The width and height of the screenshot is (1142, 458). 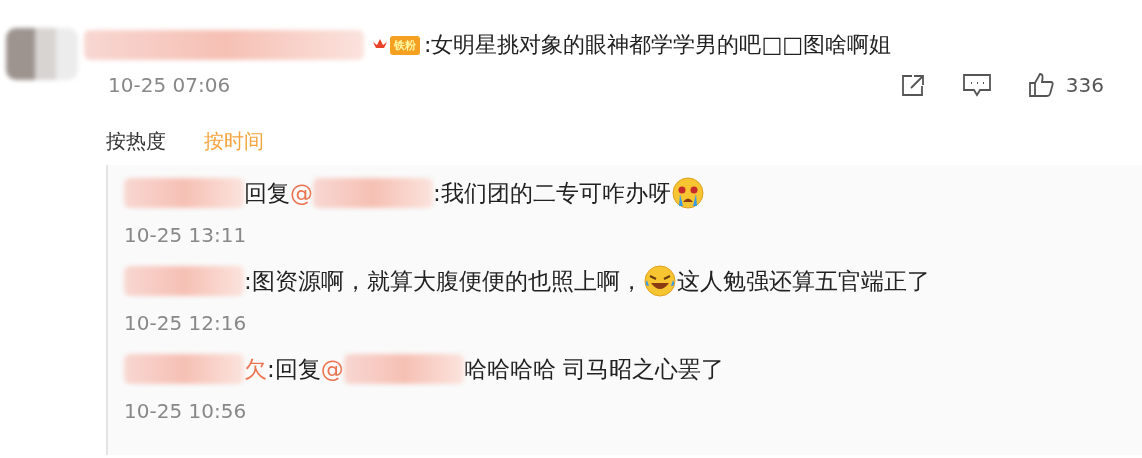 I want to click on share-icon, so click(x=912, y=85).